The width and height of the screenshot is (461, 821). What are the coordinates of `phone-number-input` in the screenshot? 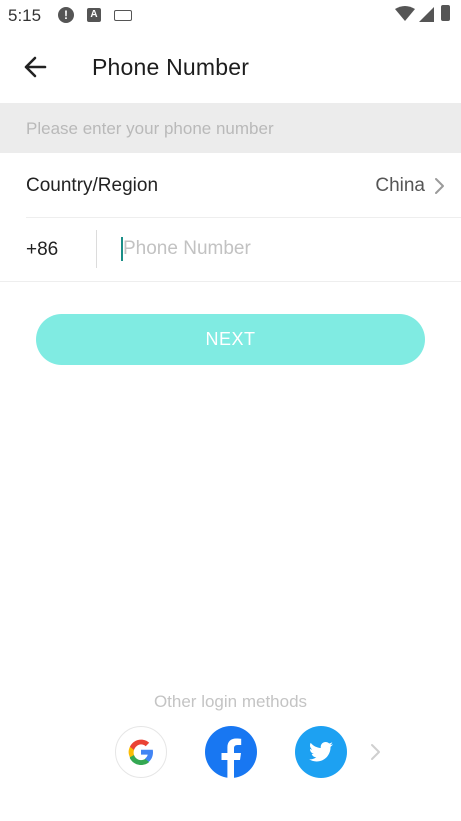 It's located at (281, 249).